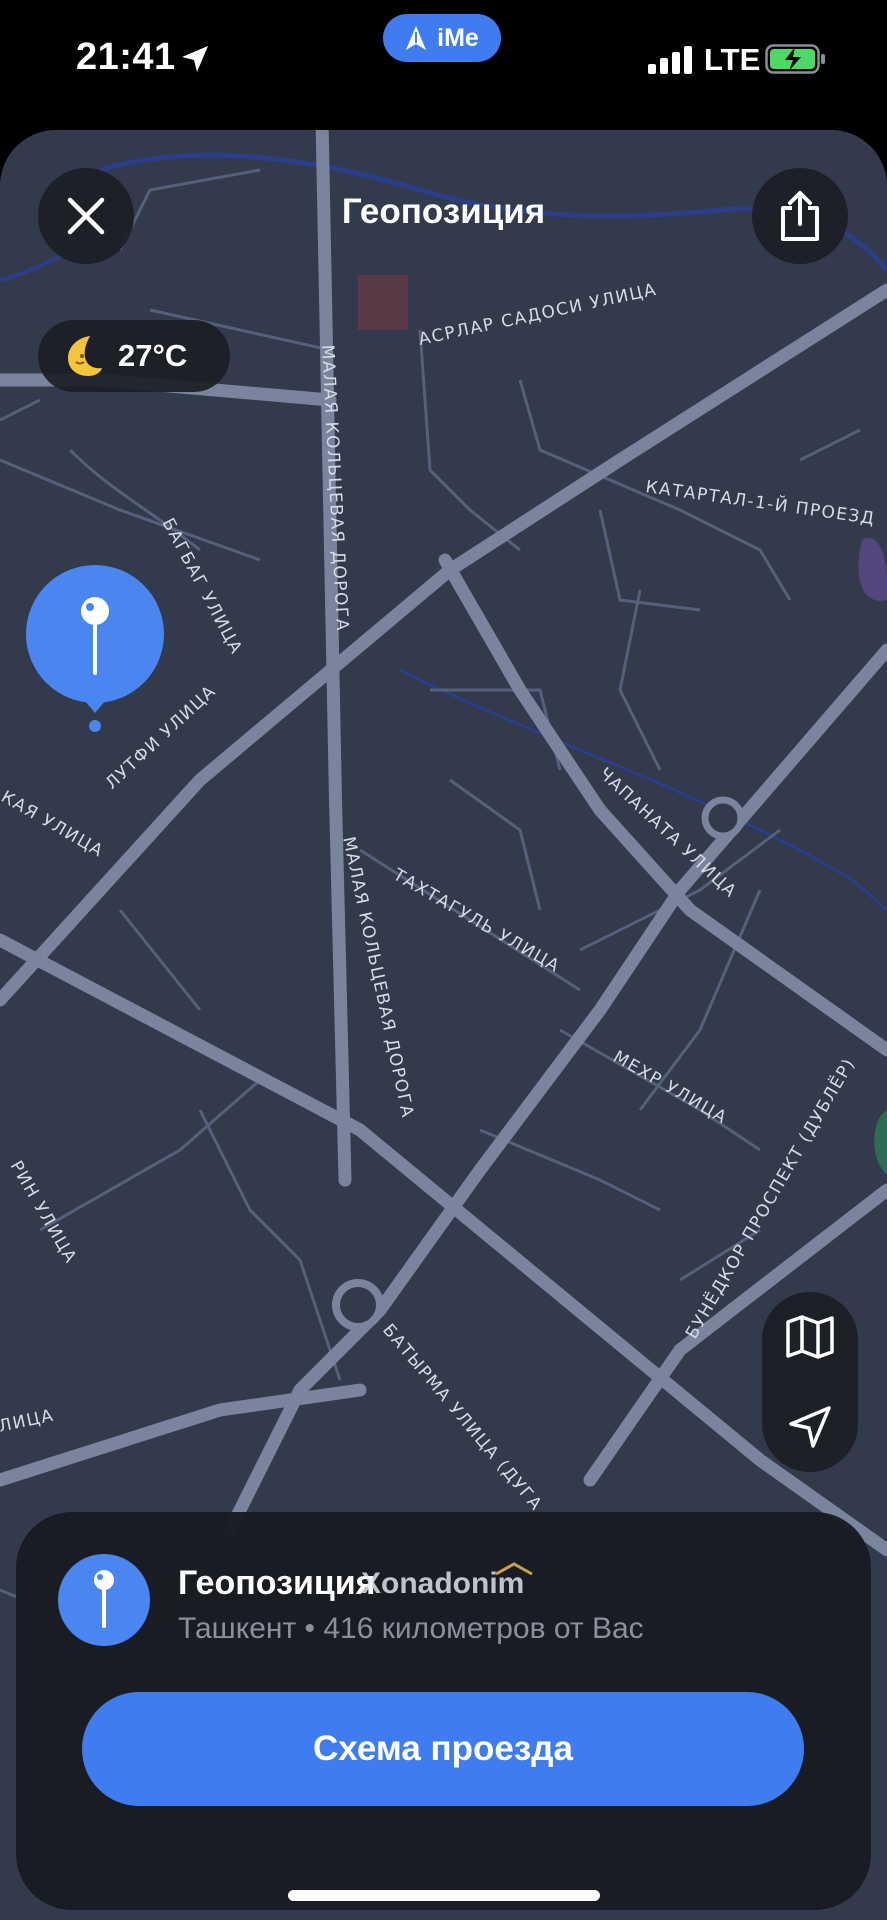 The image size is (887, 1920). Describe the element at coordinates (670, 60) in the screenshot. I see `signal-bars-icon` at that location.